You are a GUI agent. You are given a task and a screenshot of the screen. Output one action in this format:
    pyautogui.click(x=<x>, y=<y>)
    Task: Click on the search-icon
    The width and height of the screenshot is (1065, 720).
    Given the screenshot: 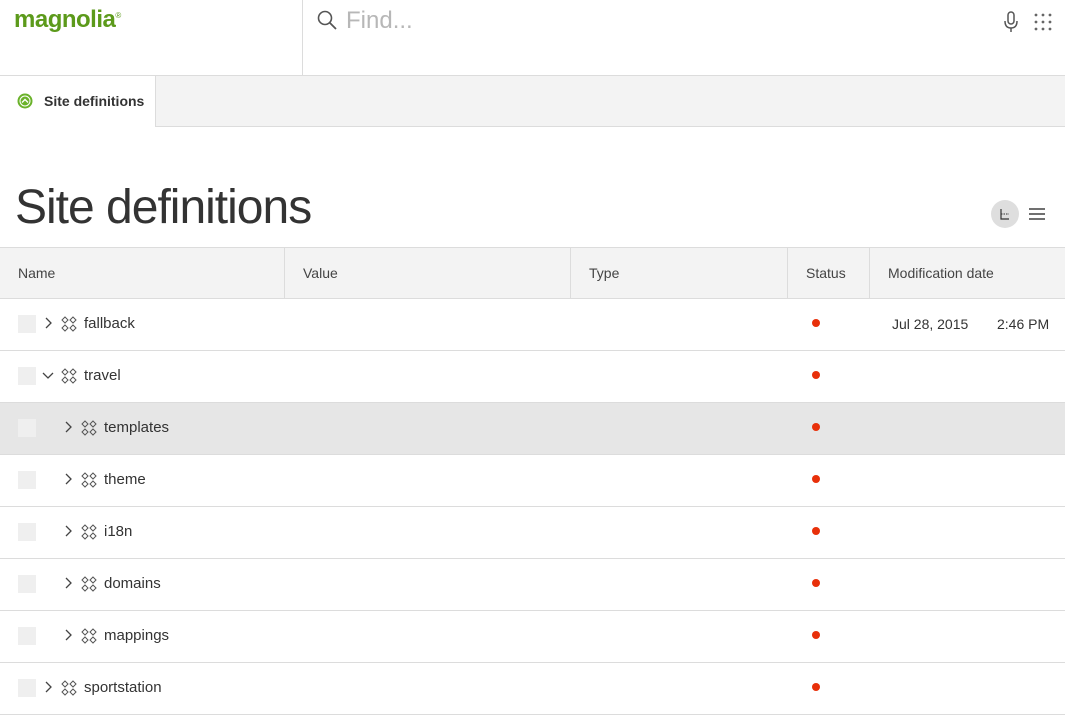 What is the action you would take?
    pyautogui.click(x=327, y=20)
    